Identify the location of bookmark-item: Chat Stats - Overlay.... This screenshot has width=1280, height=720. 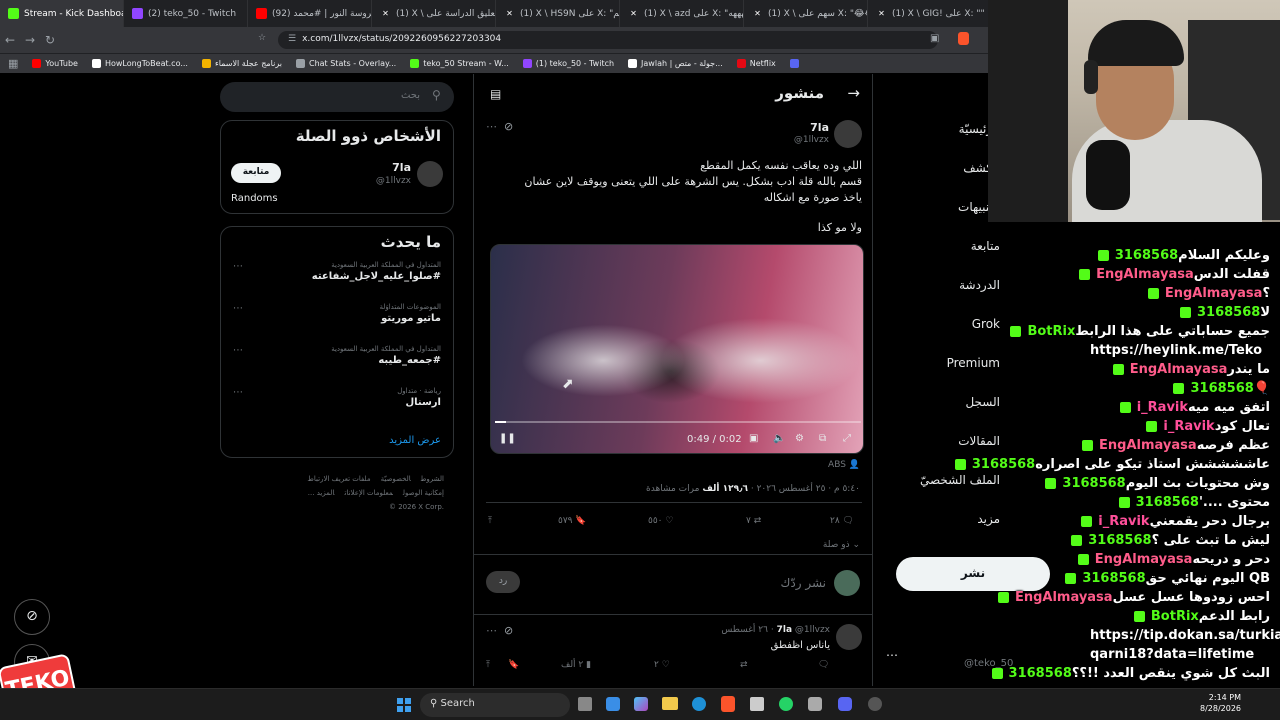
(345, 63).